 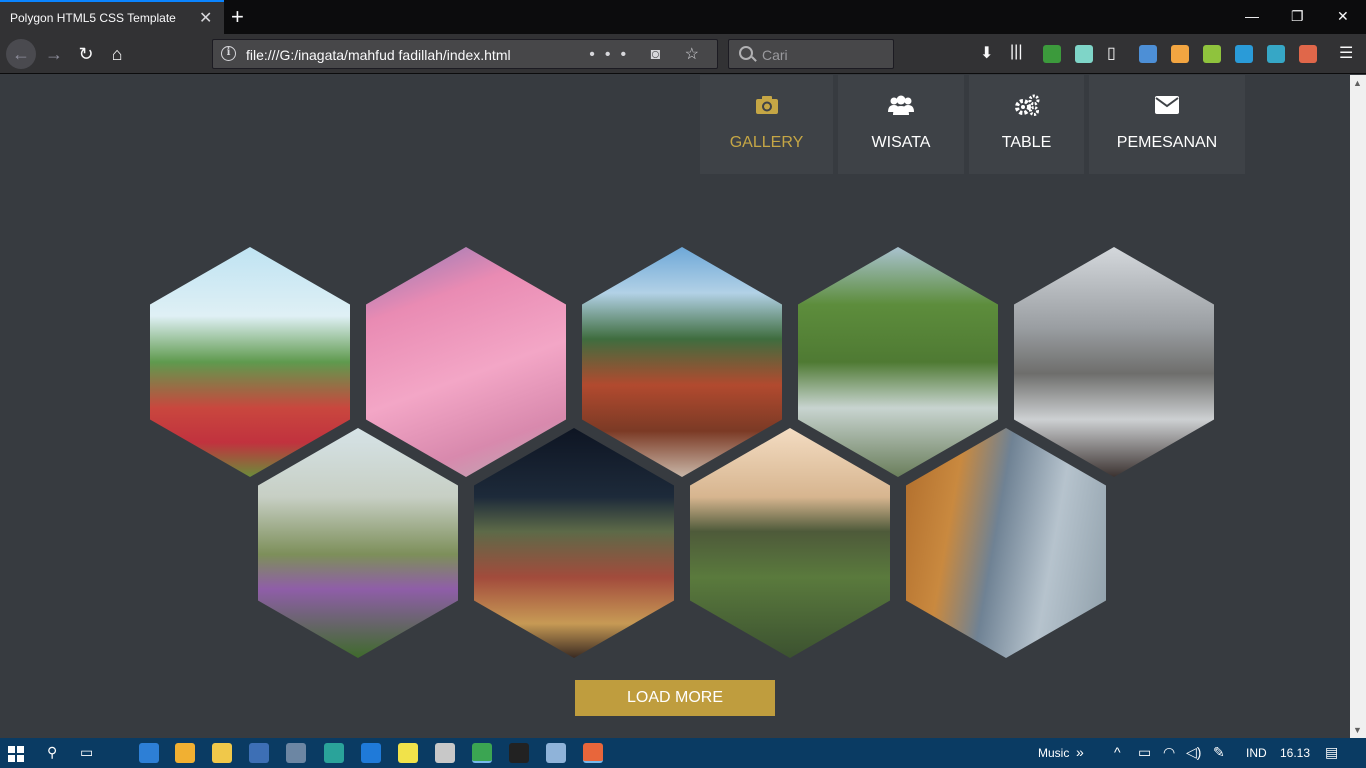 What do you see at coordinates (1297, 16) in the screenshot?
I see `restore-icon: ❐` at bounding box center [1297, 16].